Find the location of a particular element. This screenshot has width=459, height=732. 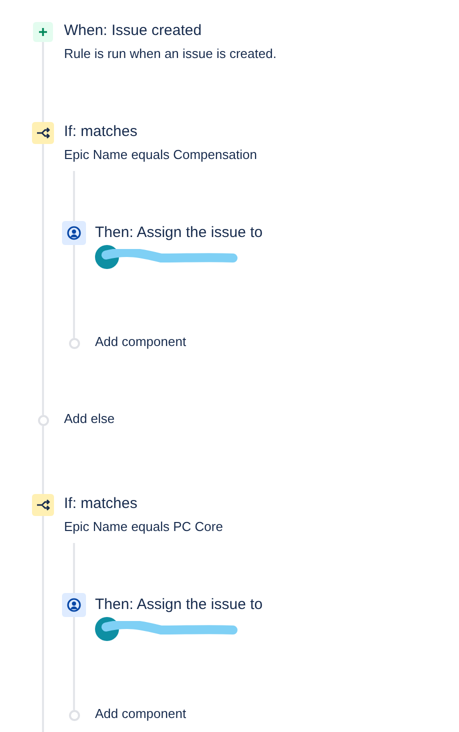

trigger-icon is located at coordinates (43, 32).